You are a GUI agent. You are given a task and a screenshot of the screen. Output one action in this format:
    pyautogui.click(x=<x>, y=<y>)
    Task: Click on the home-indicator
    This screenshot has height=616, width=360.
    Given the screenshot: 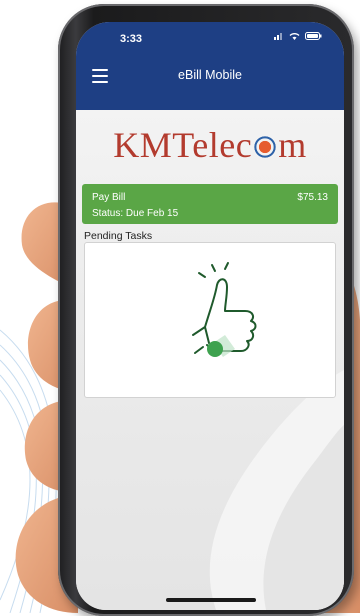 What is the action you would take?
    pyautogui.click(x=211, y=600)
    